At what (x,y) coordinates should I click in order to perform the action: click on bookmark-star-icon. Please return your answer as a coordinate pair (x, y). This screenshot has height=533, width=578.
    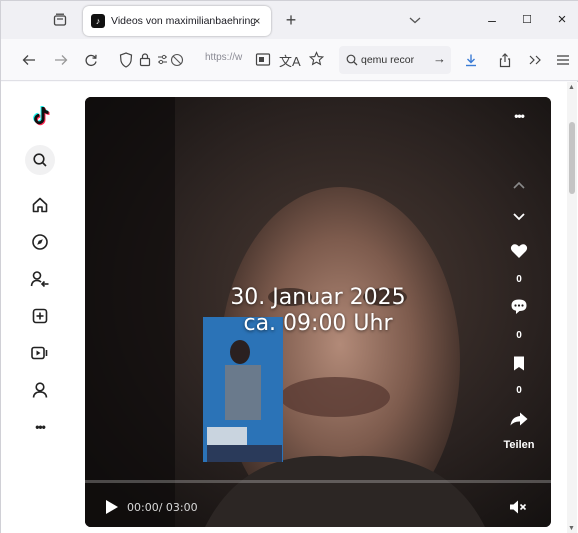
    Looking at the image, I should click on (316, 61).